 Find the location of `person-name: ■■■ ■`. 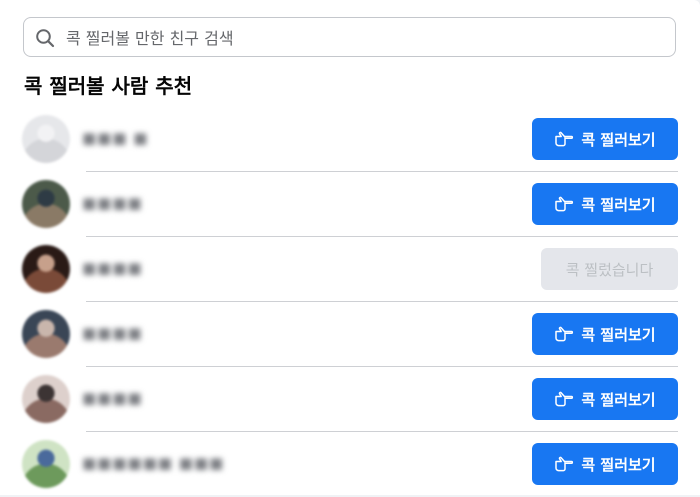

person-name: ■■■ ■ is located at coordinates (115, 138).